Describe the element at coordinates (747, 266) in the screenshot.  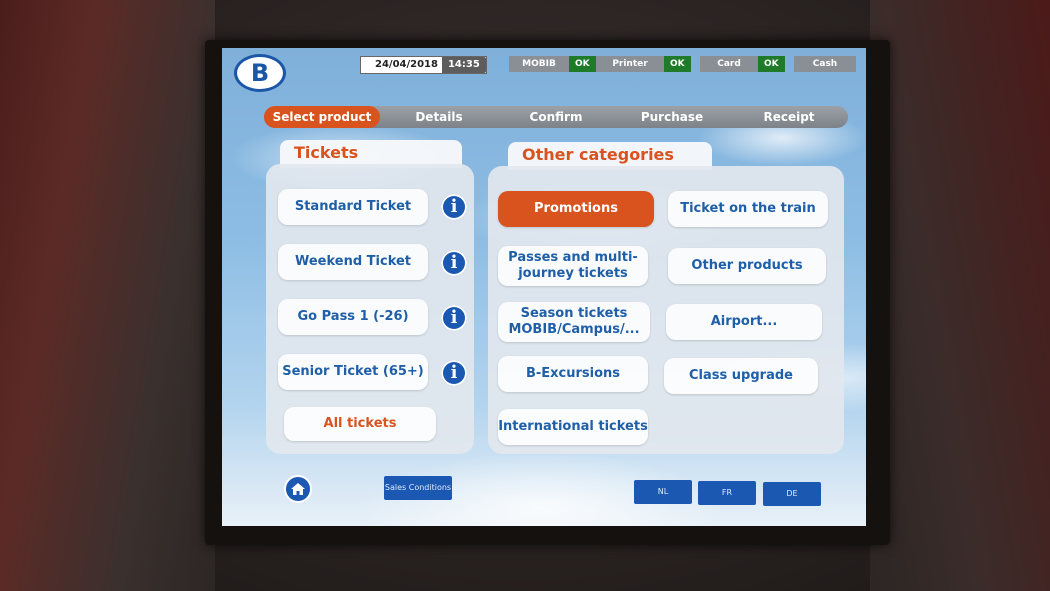
I see `other-products-button: Other products` at that location.